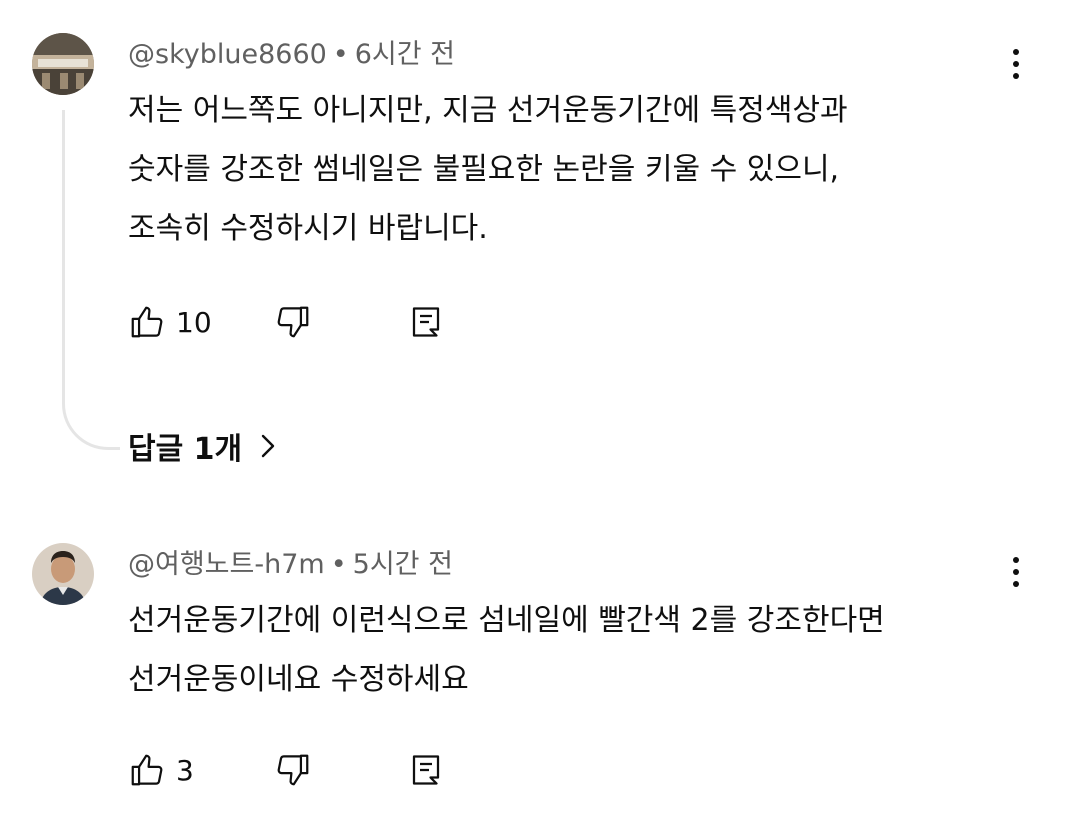  What do you see at coordinates (147, 770) in the screenshot?
I see `like-icon` at bounding box center [147, 770].